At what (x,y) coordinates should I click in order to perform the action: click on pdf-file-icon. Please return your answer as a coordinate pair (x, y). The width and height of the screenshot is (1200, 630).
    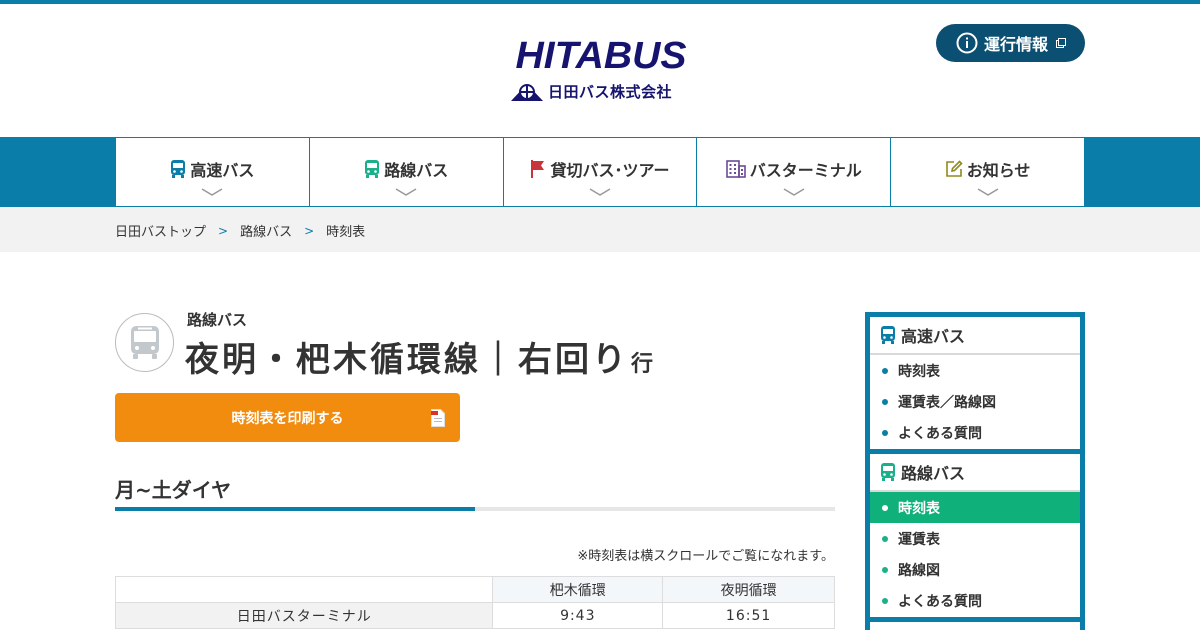
    Looking at the image, I should click on (438, 418).